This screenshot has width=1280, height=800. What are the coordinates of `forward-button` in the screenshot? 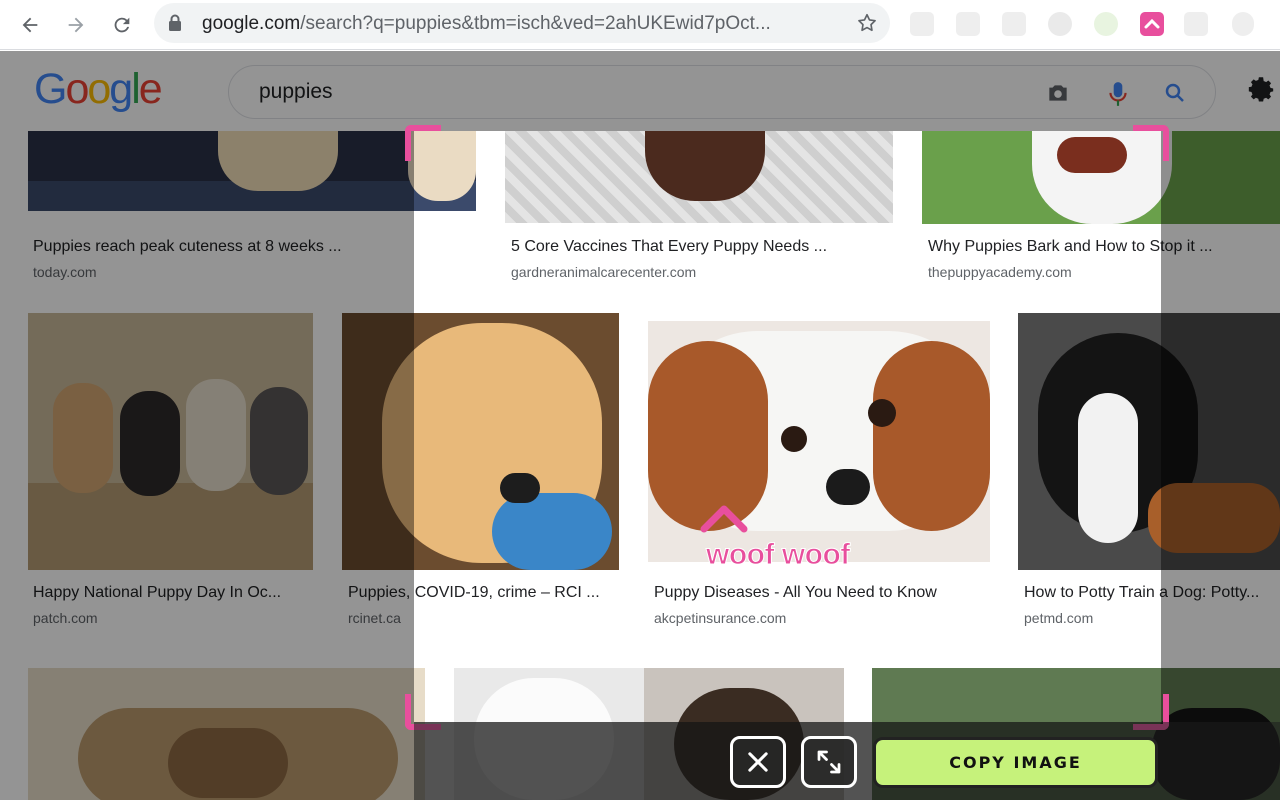 It's located at (76, 25).